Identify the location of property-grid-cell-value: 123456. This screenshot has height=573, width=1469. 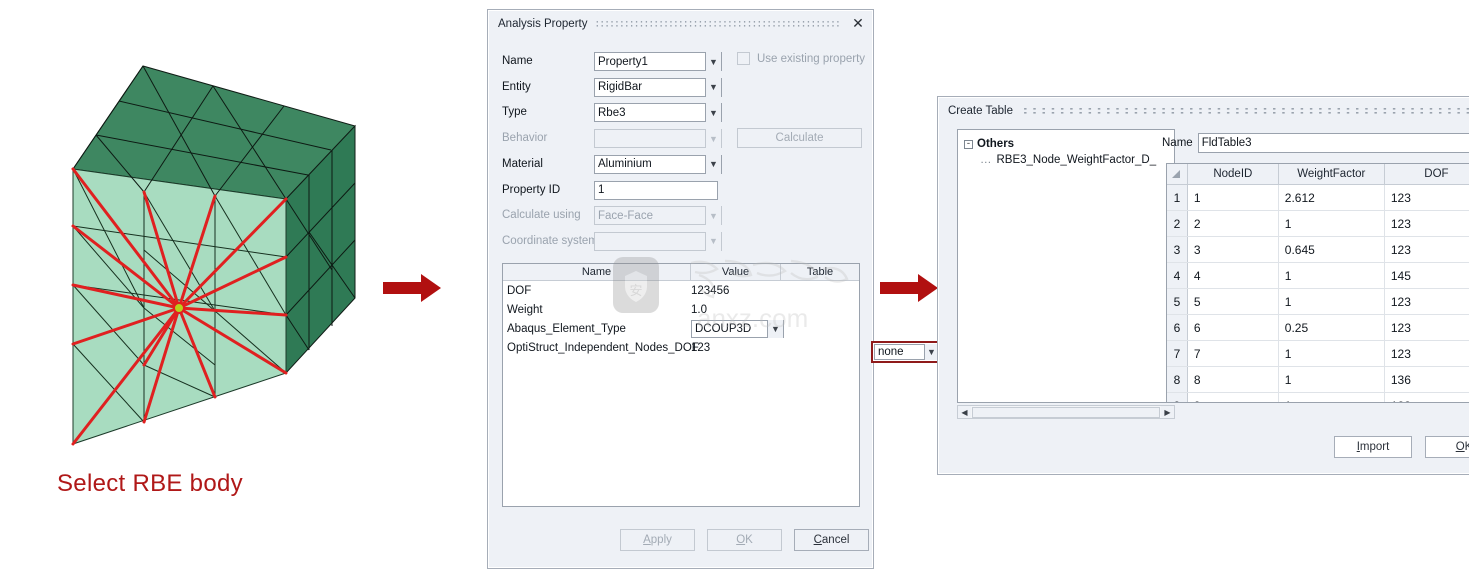
(775, 291).